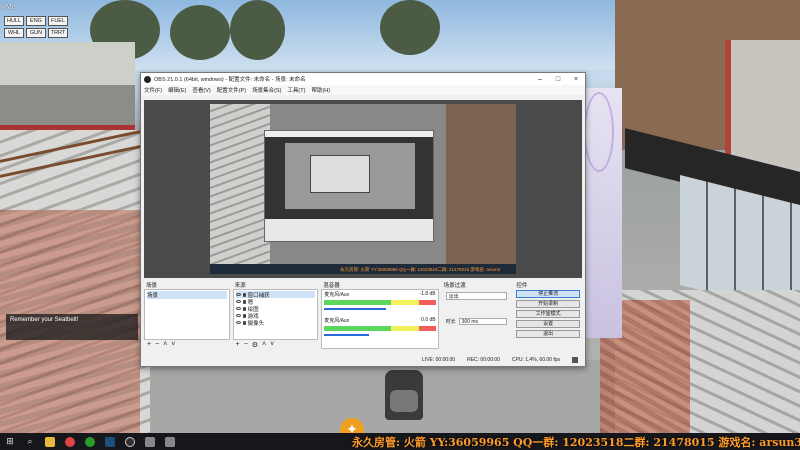 The image size is (800, 450). I want to click on source-label: 摄像头, so click(256, 323).